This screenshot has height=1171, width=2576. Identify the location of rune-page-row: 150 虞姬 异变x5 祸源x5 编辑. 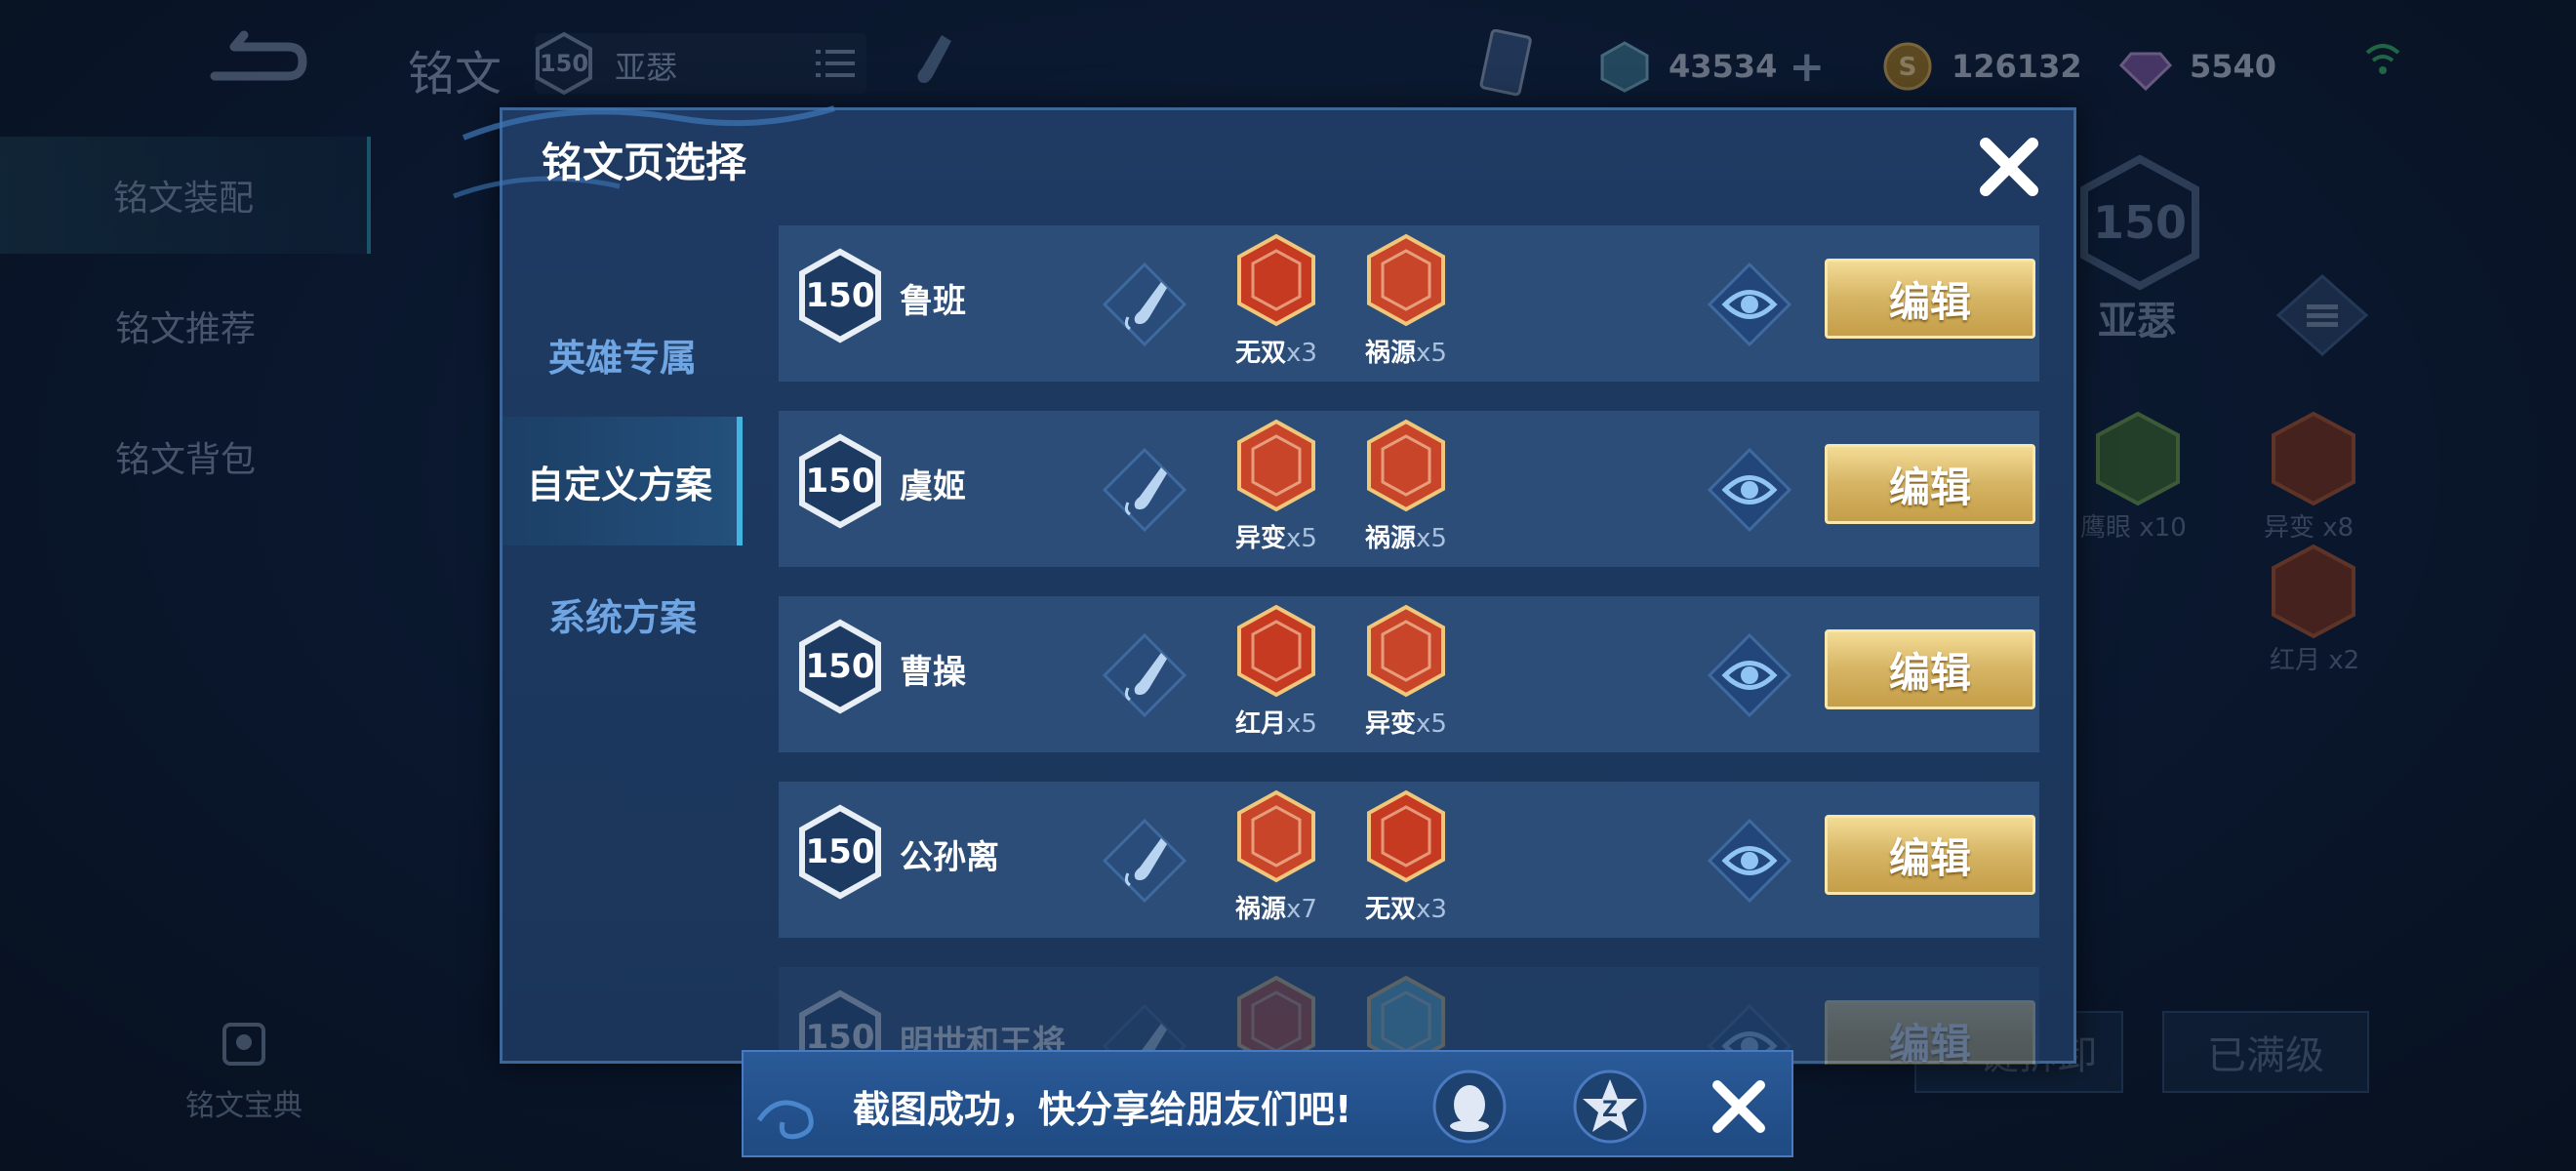
(1409, 489).